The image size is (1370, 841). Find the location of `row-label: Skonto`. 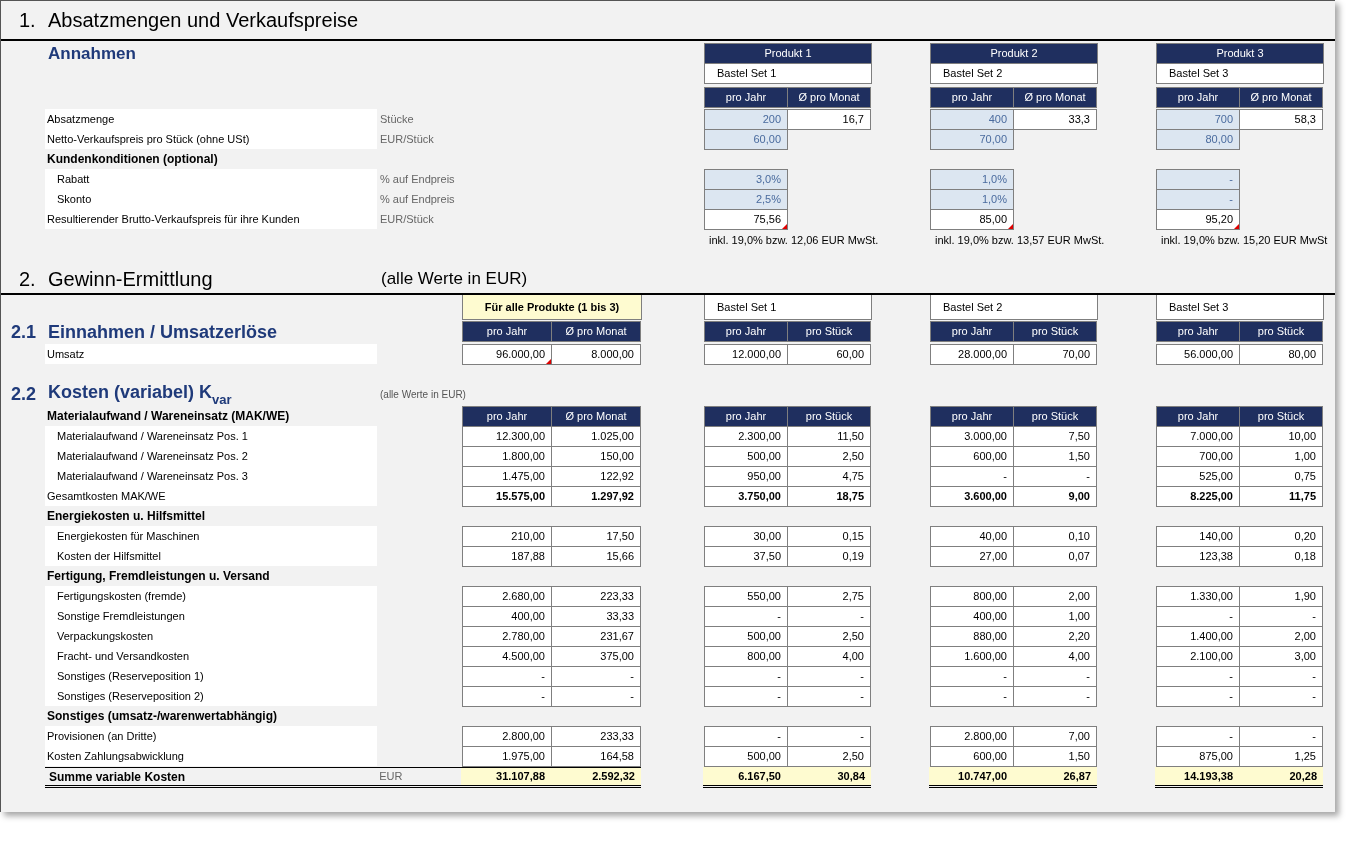

row-label: Skonto is located at coordinates (211, 199).